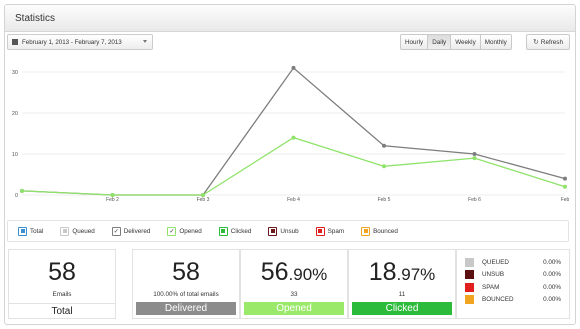 Image resolution: width=580 pixels, height=329 pixels. What do you see at coordinates (15, 114) in the screenshot?
I see `y-tick-label: 20` at bounding box center [15, 114].